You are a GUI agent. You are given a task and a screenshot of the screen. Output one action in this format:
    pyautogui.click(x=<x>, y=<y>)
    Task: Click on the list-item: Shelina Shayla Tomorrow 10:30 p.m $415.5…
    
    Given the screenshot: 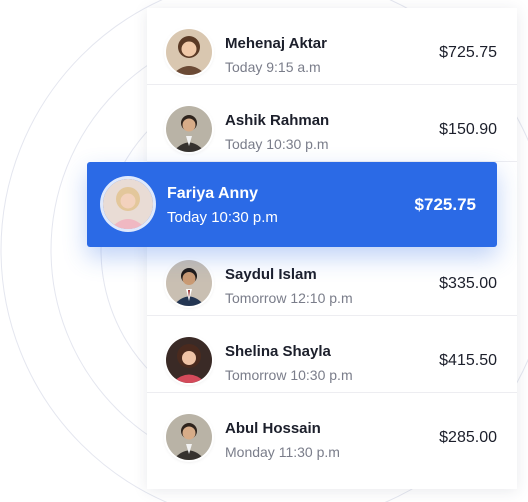 What is the action you would take?
    pyautogui.click(x=332, y=354)
    